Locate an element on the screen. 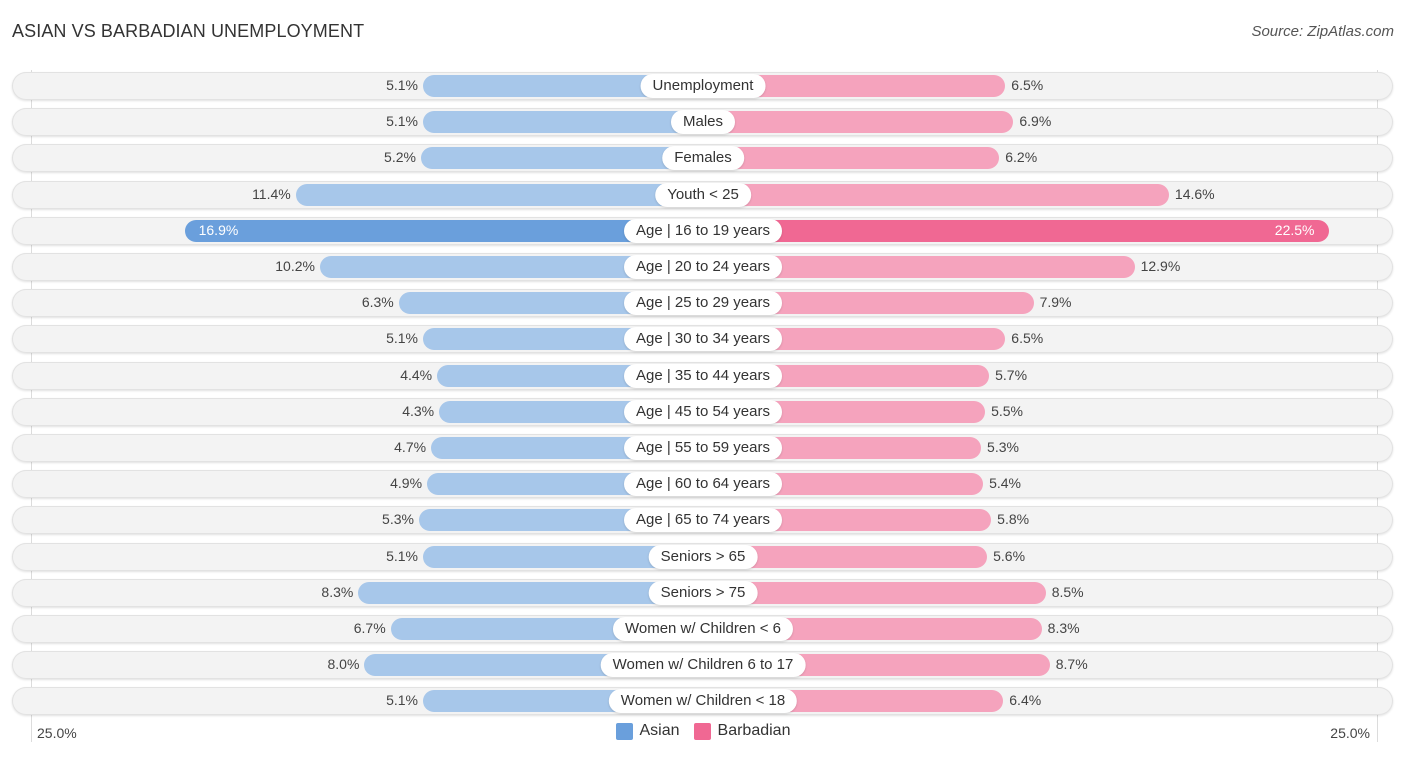 This screenshot has width=1406, height=757. chart-row: 10.2% 12.9% Age | 20 to 24 years is located at coordinates (702, 267).